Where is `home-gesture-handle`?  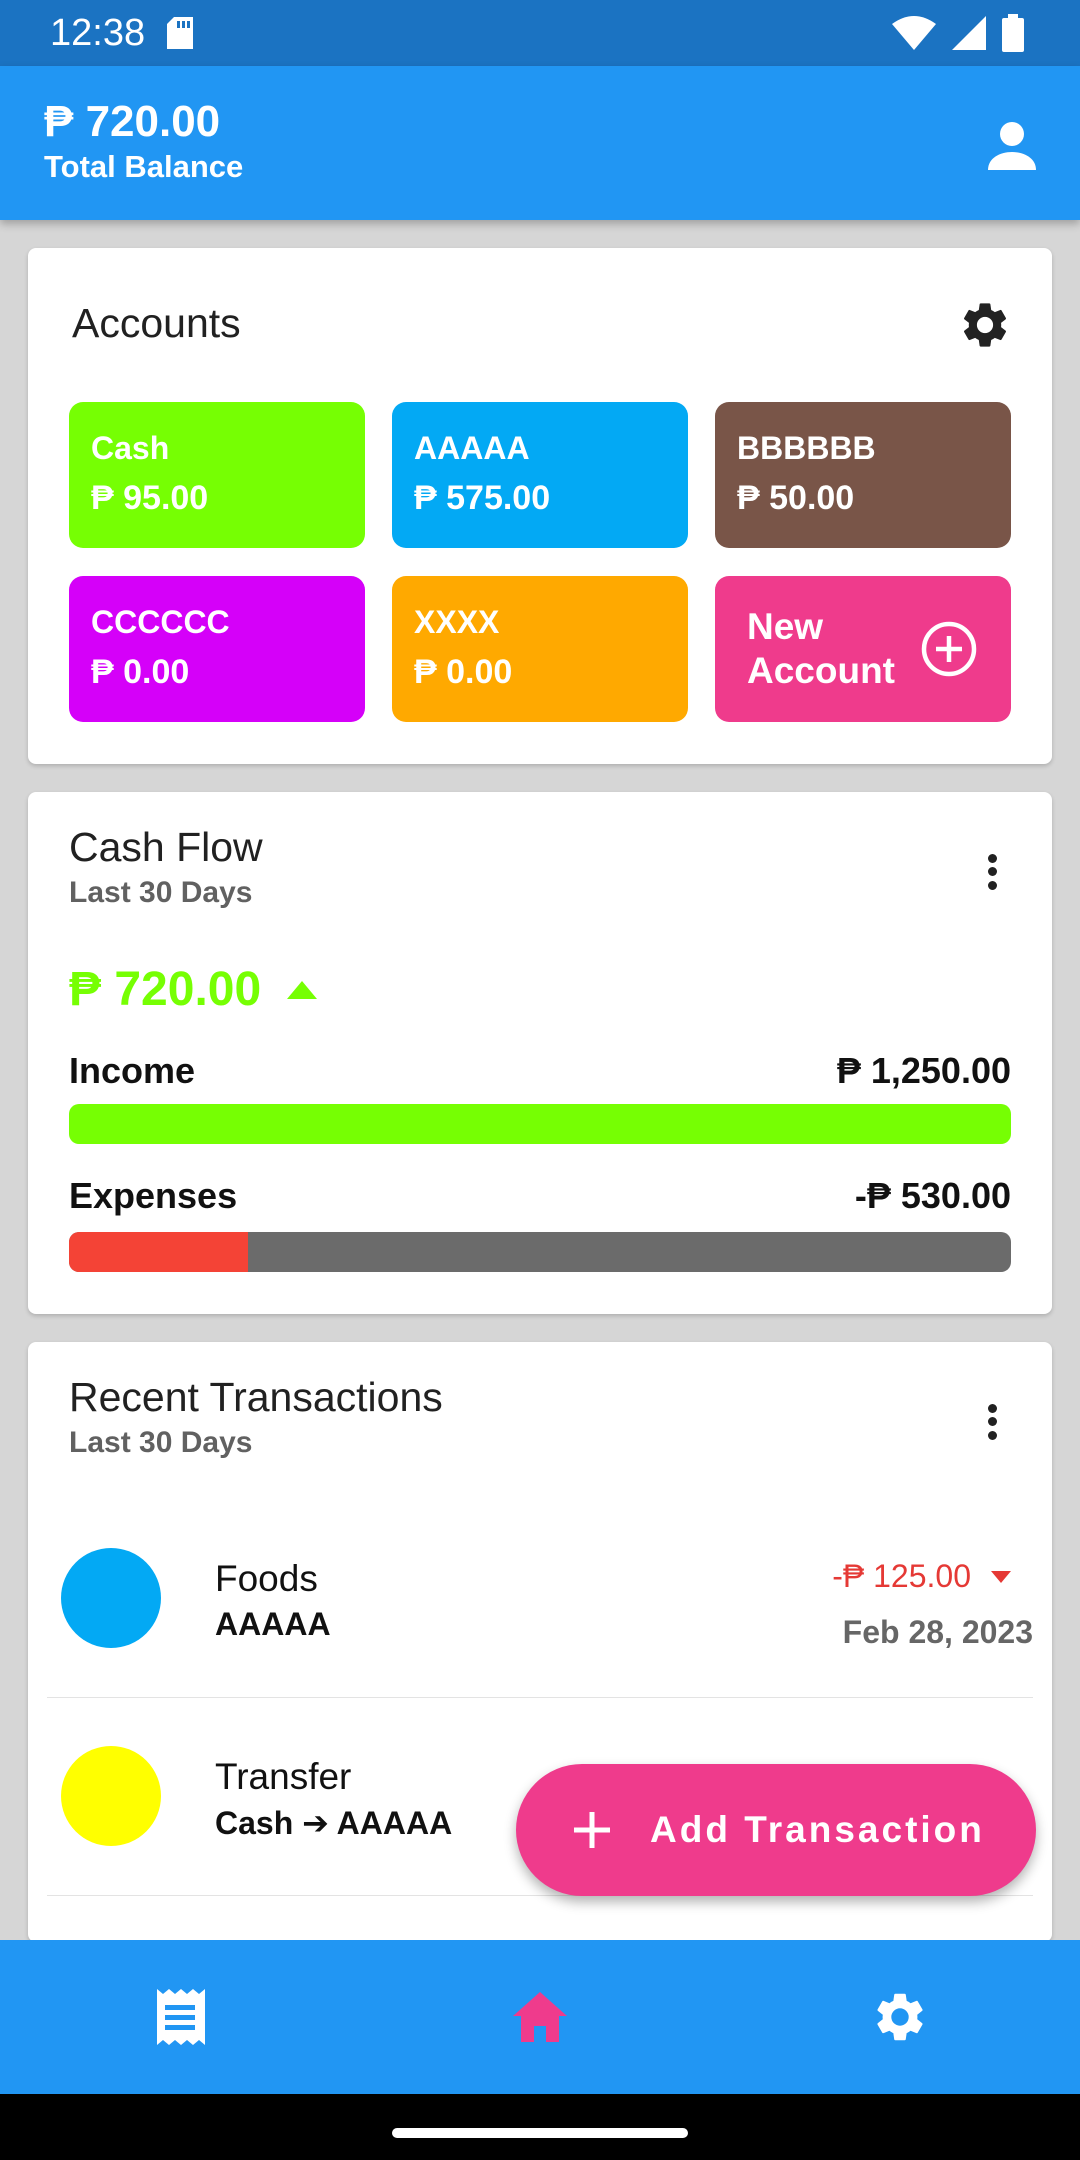
home-gesture-handle is located at coordinates (540, 2133).